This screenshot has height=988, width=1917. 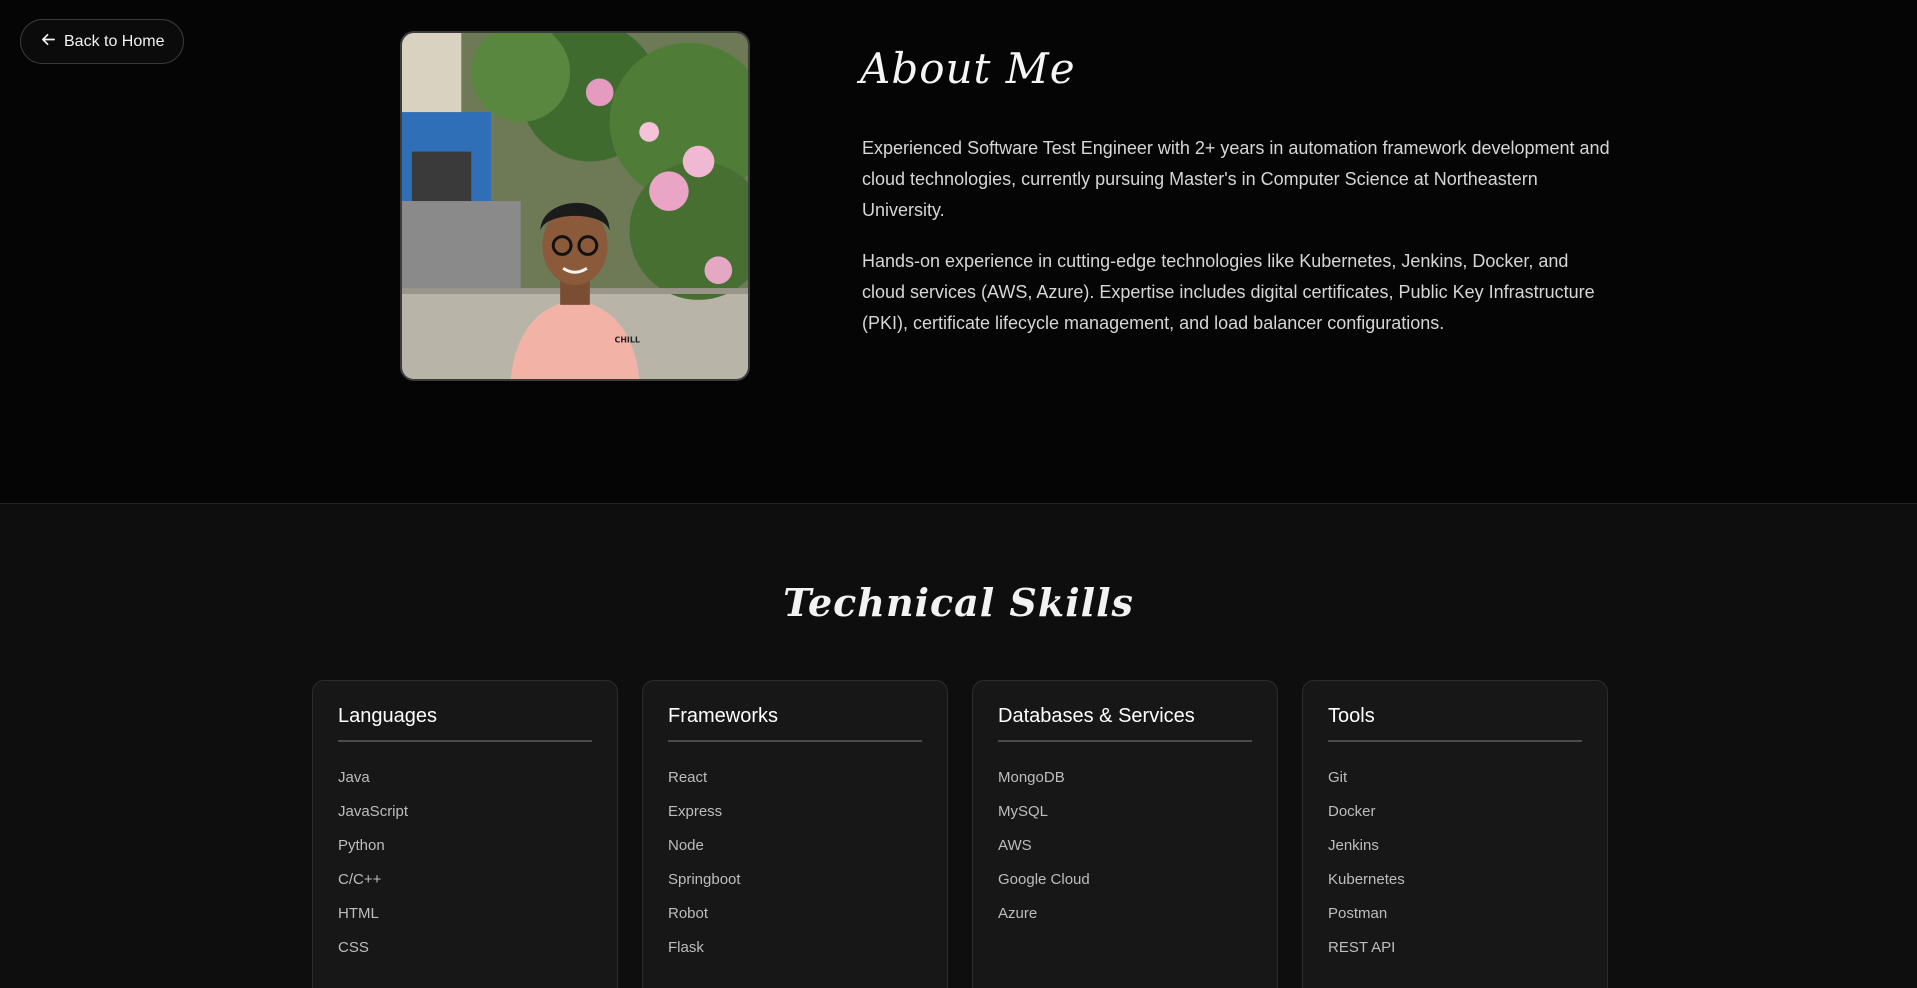 I want to click on skill-item: MongoDB, so click(x=1031, y=777).